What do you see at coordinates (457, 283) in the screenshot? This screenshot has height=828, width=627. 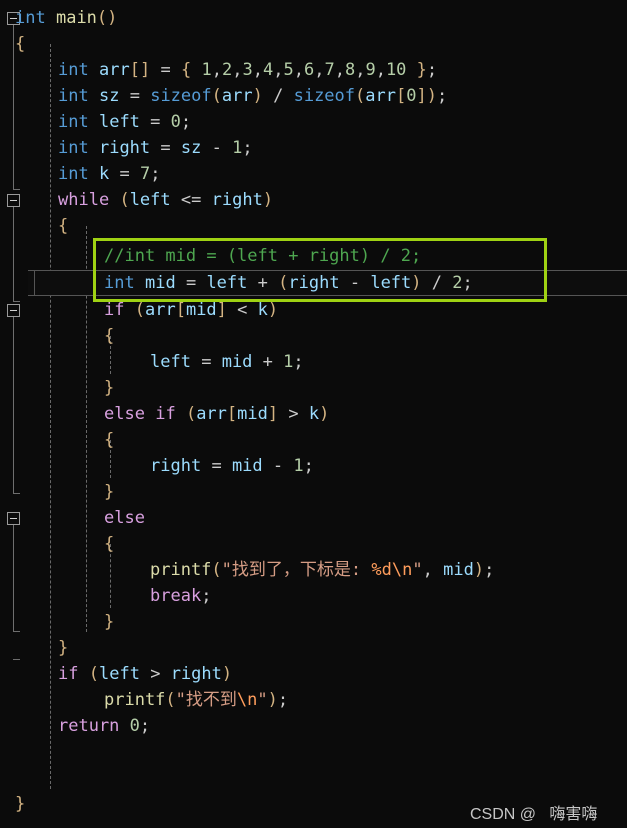 I see `token-num: 2` at bounding box center [457, 283].